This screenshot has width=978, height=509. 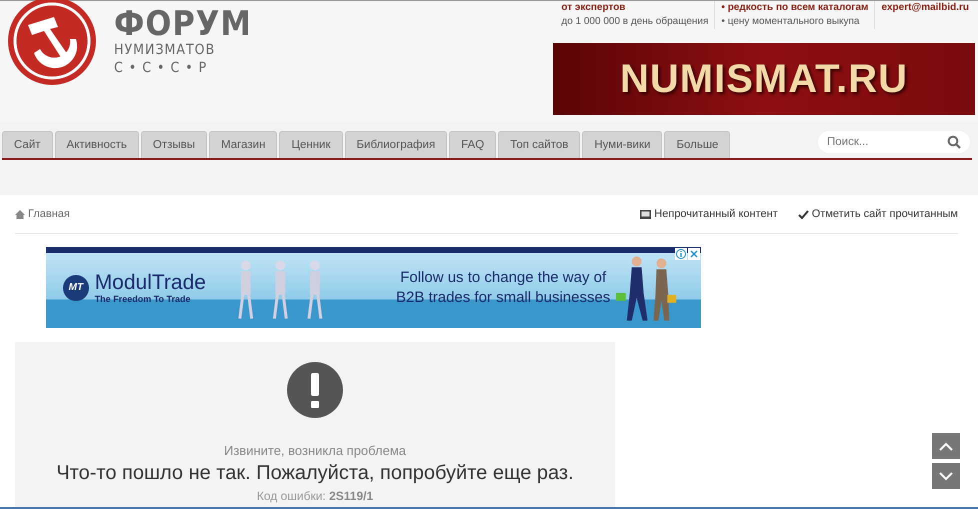 I want to click on chevron-up-icon, so click(x=946, y=446).